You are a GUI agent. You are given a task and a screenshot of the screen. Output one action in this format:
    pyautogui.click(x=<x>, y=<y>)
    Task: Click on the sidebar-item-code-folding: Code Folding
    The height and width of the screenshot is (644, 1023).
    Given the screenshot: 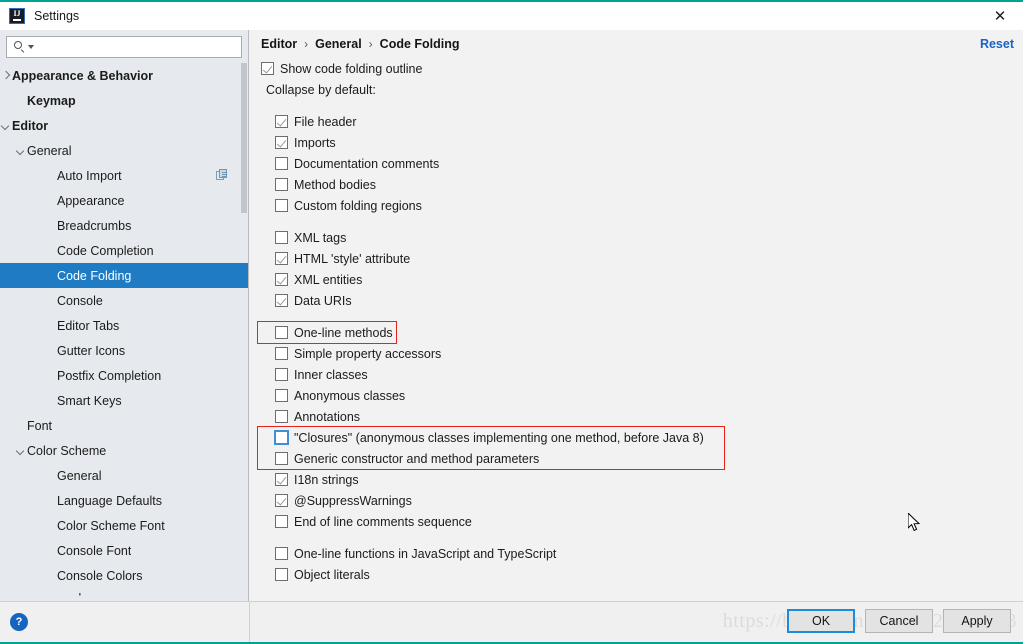 What is the action you would take?
    pyautogui.click(x=124, y=275)
    